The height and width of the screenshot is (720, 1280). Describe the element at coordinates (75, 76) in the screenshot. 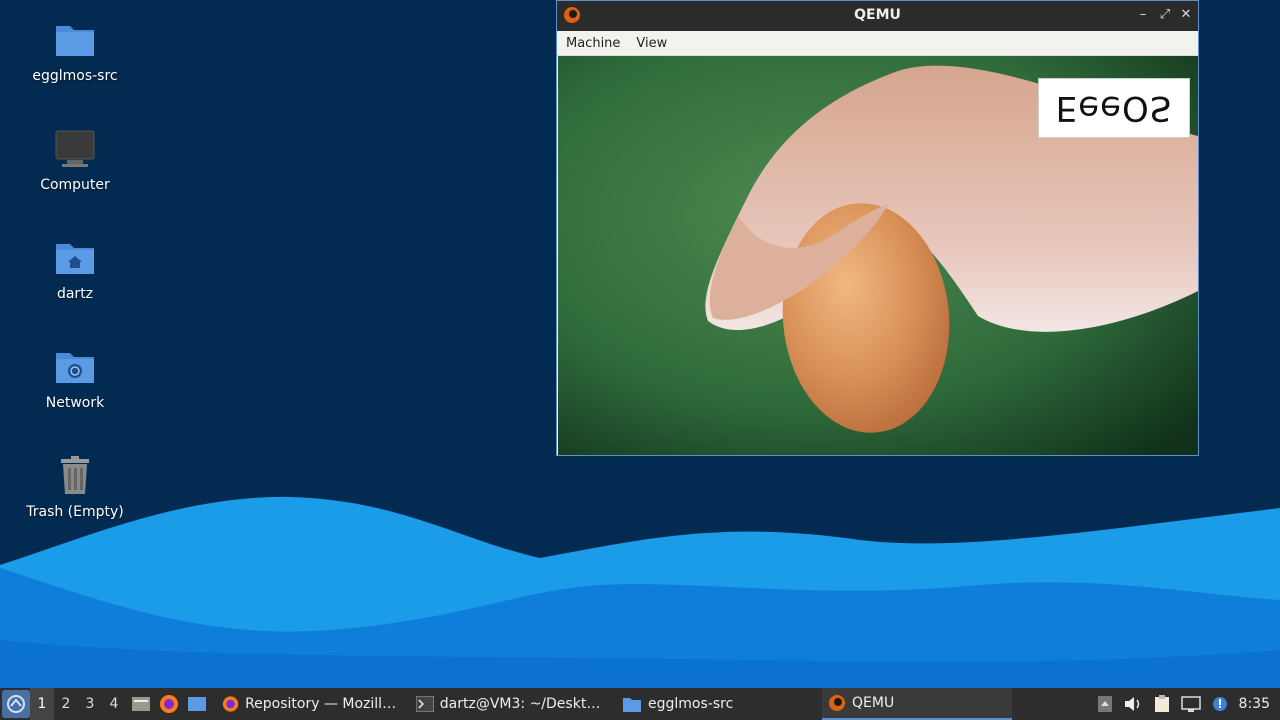

I see `desktop-icon-label: egglmos-src` at that location.